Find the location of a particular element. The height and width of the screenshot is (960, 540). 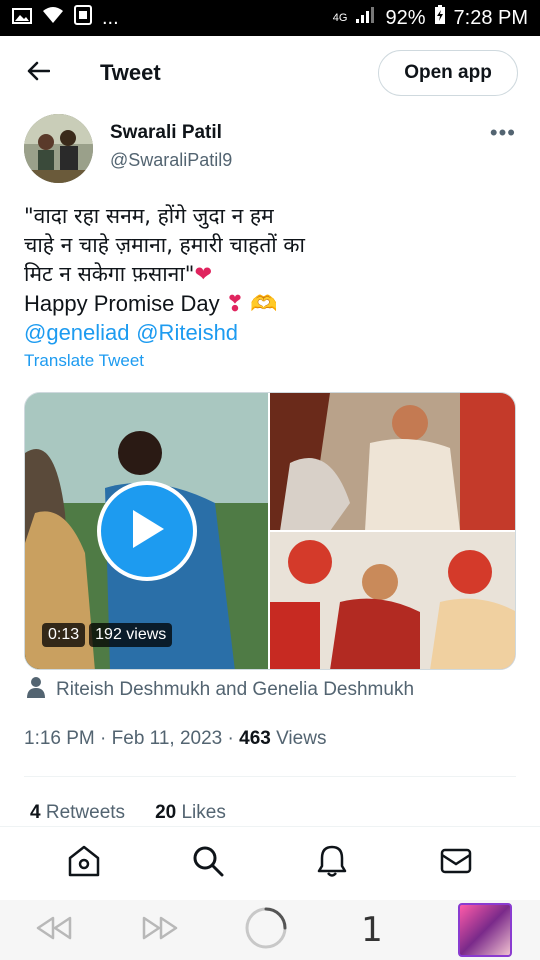

tab-messages is located at coordinates (456, 864).